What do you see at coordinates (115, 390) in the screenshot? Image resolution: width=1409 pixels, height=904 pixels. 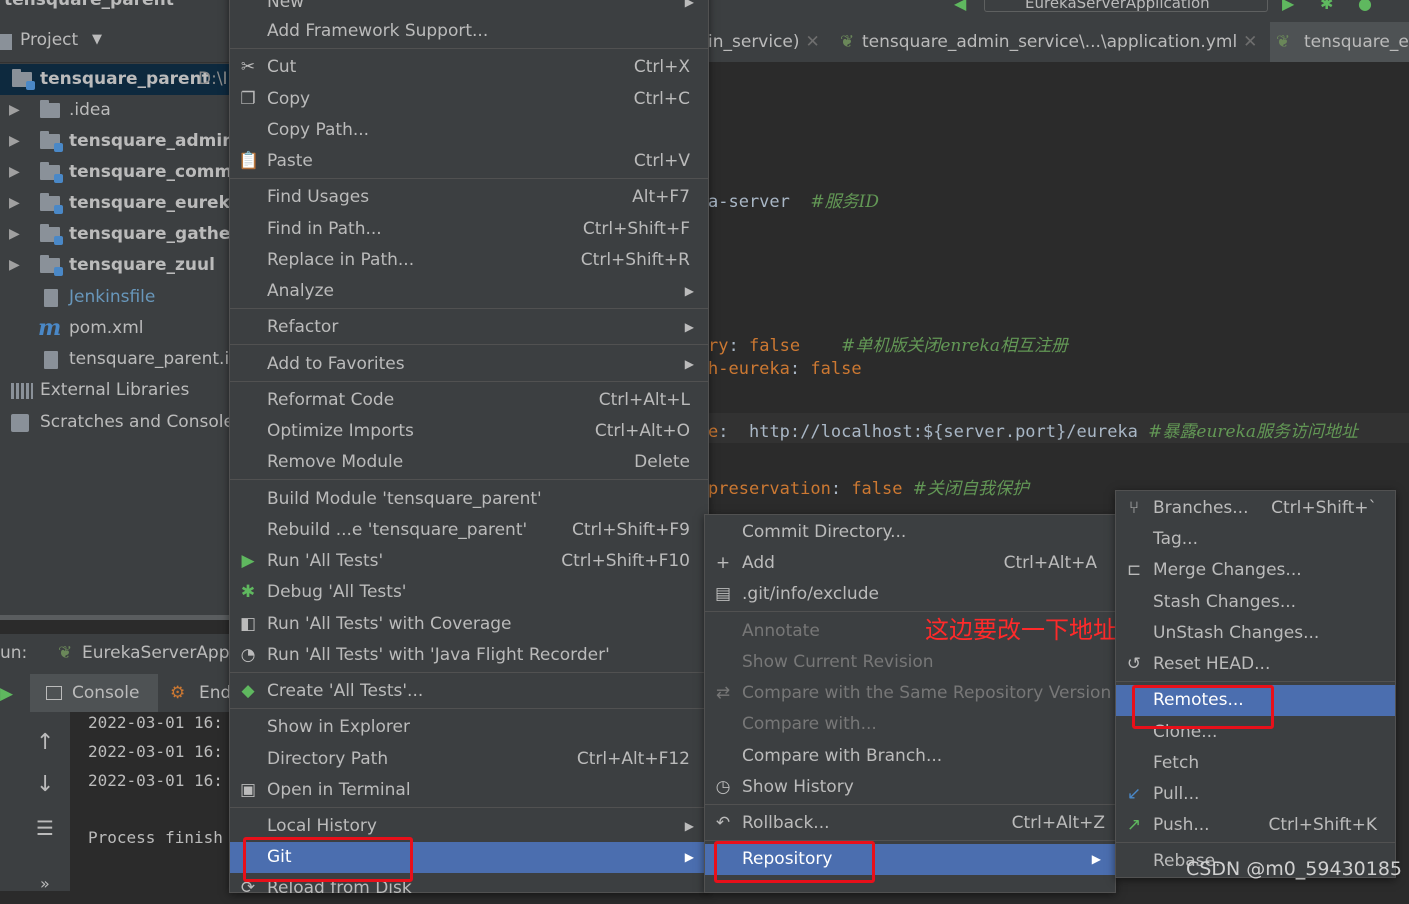 I see `tree-item-external-libraries: External Libraries` at bounding box center [115, 390].